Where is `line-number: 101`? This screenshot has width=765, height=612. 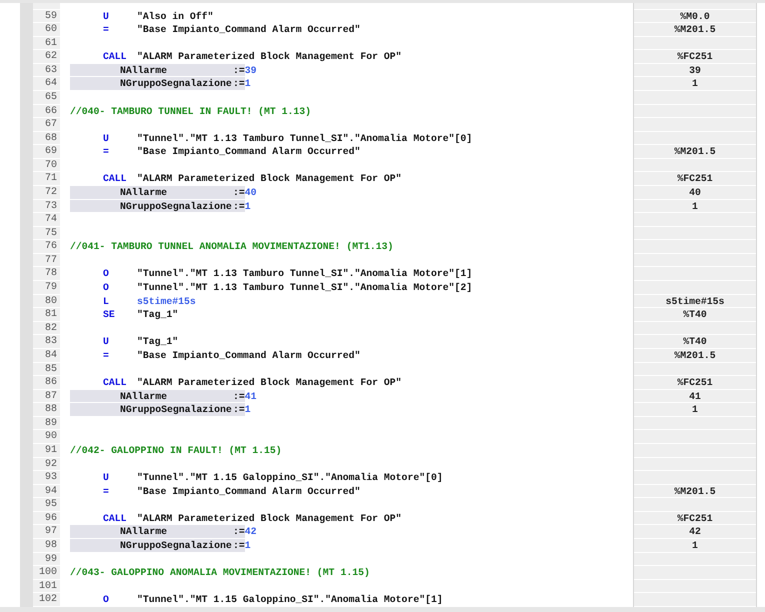 line-number: 101 is located at coordinates (47, 586).